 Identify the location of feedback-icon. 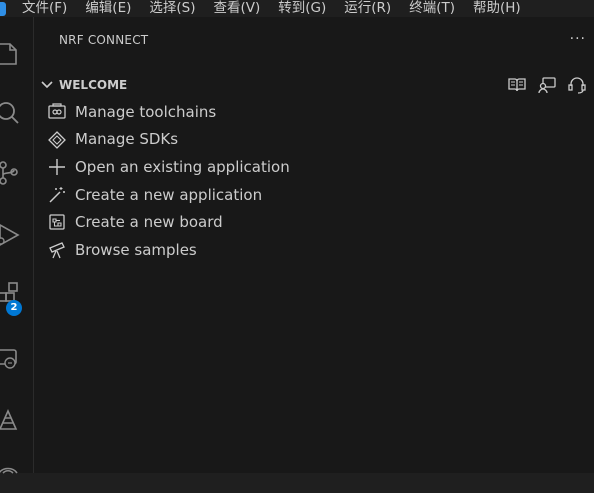
(547, 85).